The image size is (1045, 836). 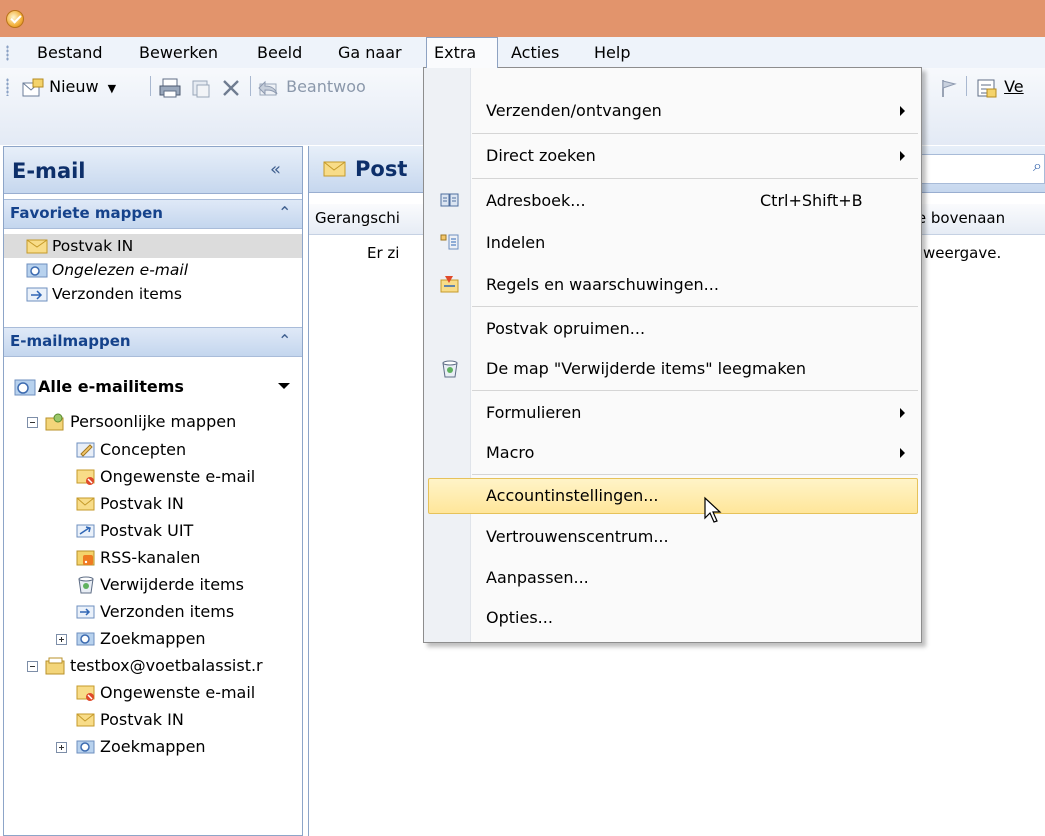 I want to click on delete-button, so click(x=231, y=87).